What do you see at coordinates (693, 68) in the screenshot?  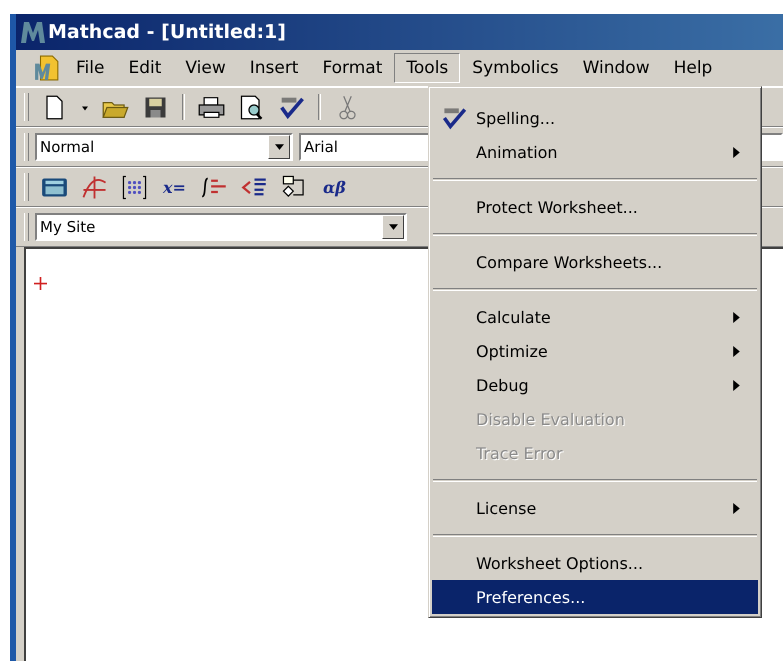 I see `menu-item: Help` at bounding box center [693, 68].